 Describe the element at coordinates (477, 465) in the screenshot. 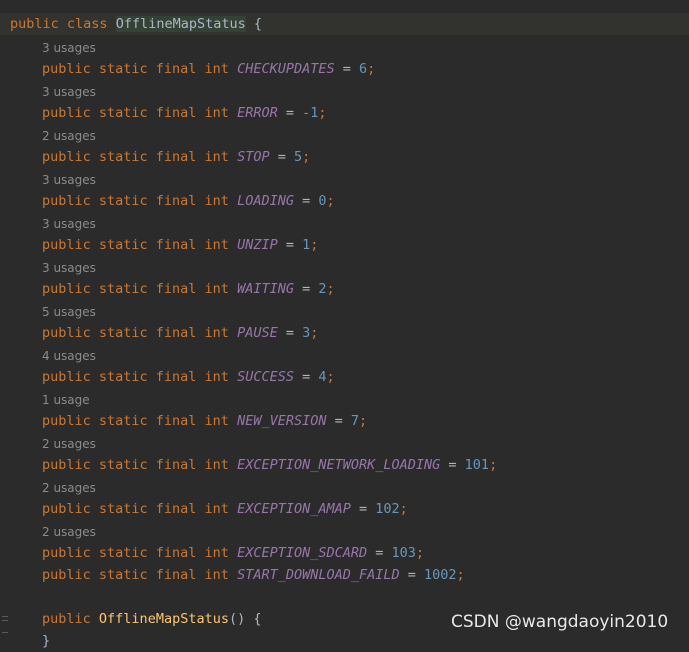

I see `field-value: 101` at that location.